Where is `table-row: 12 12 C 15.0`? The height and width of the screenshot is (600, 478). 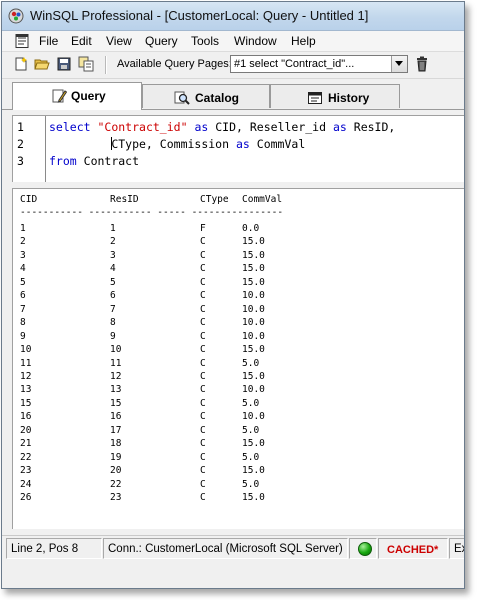 table-row: 12 12 C 15.0 is located at coordinates (238, 377).